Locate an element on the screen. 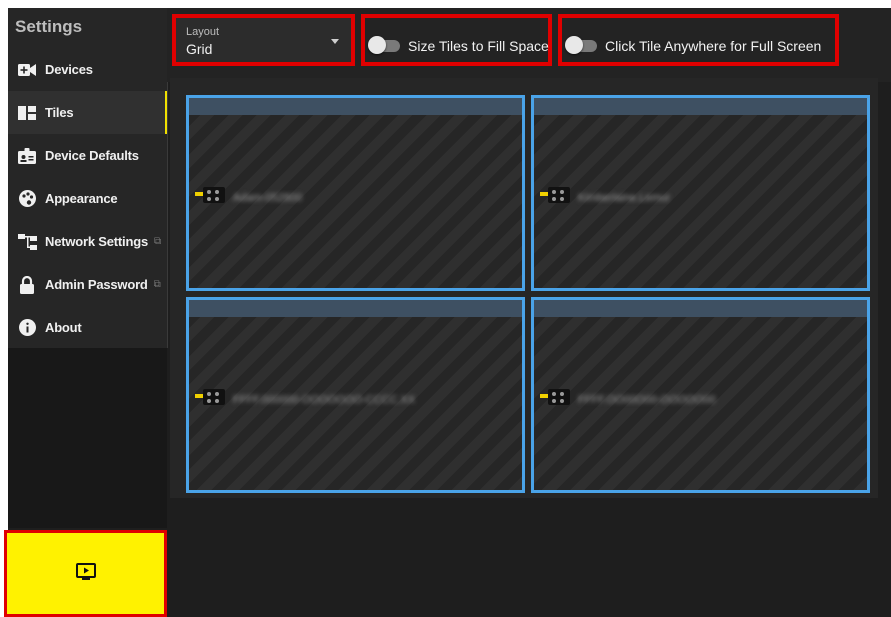 The height and width of the screenshot is (617, 891). sidebar-item-appearance: Appearance is located at coordinates (87, 198).